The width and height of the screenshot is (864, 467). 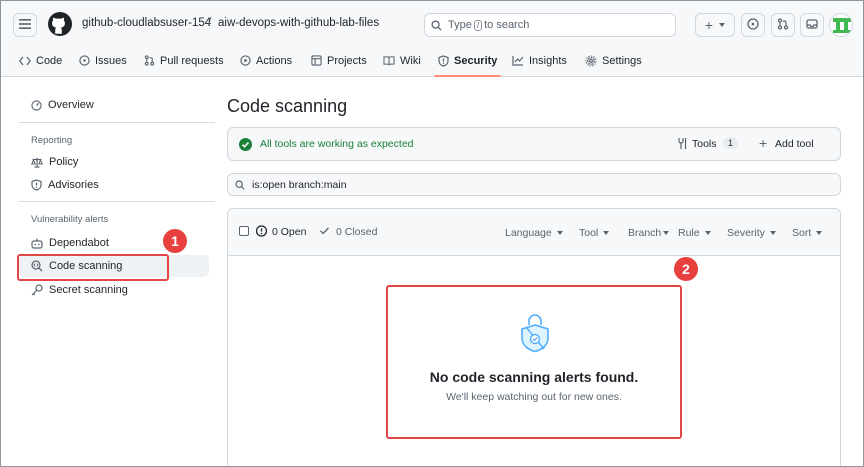 I want to click on sidebar-item-overview: Overview, so click(x=114, y=105).